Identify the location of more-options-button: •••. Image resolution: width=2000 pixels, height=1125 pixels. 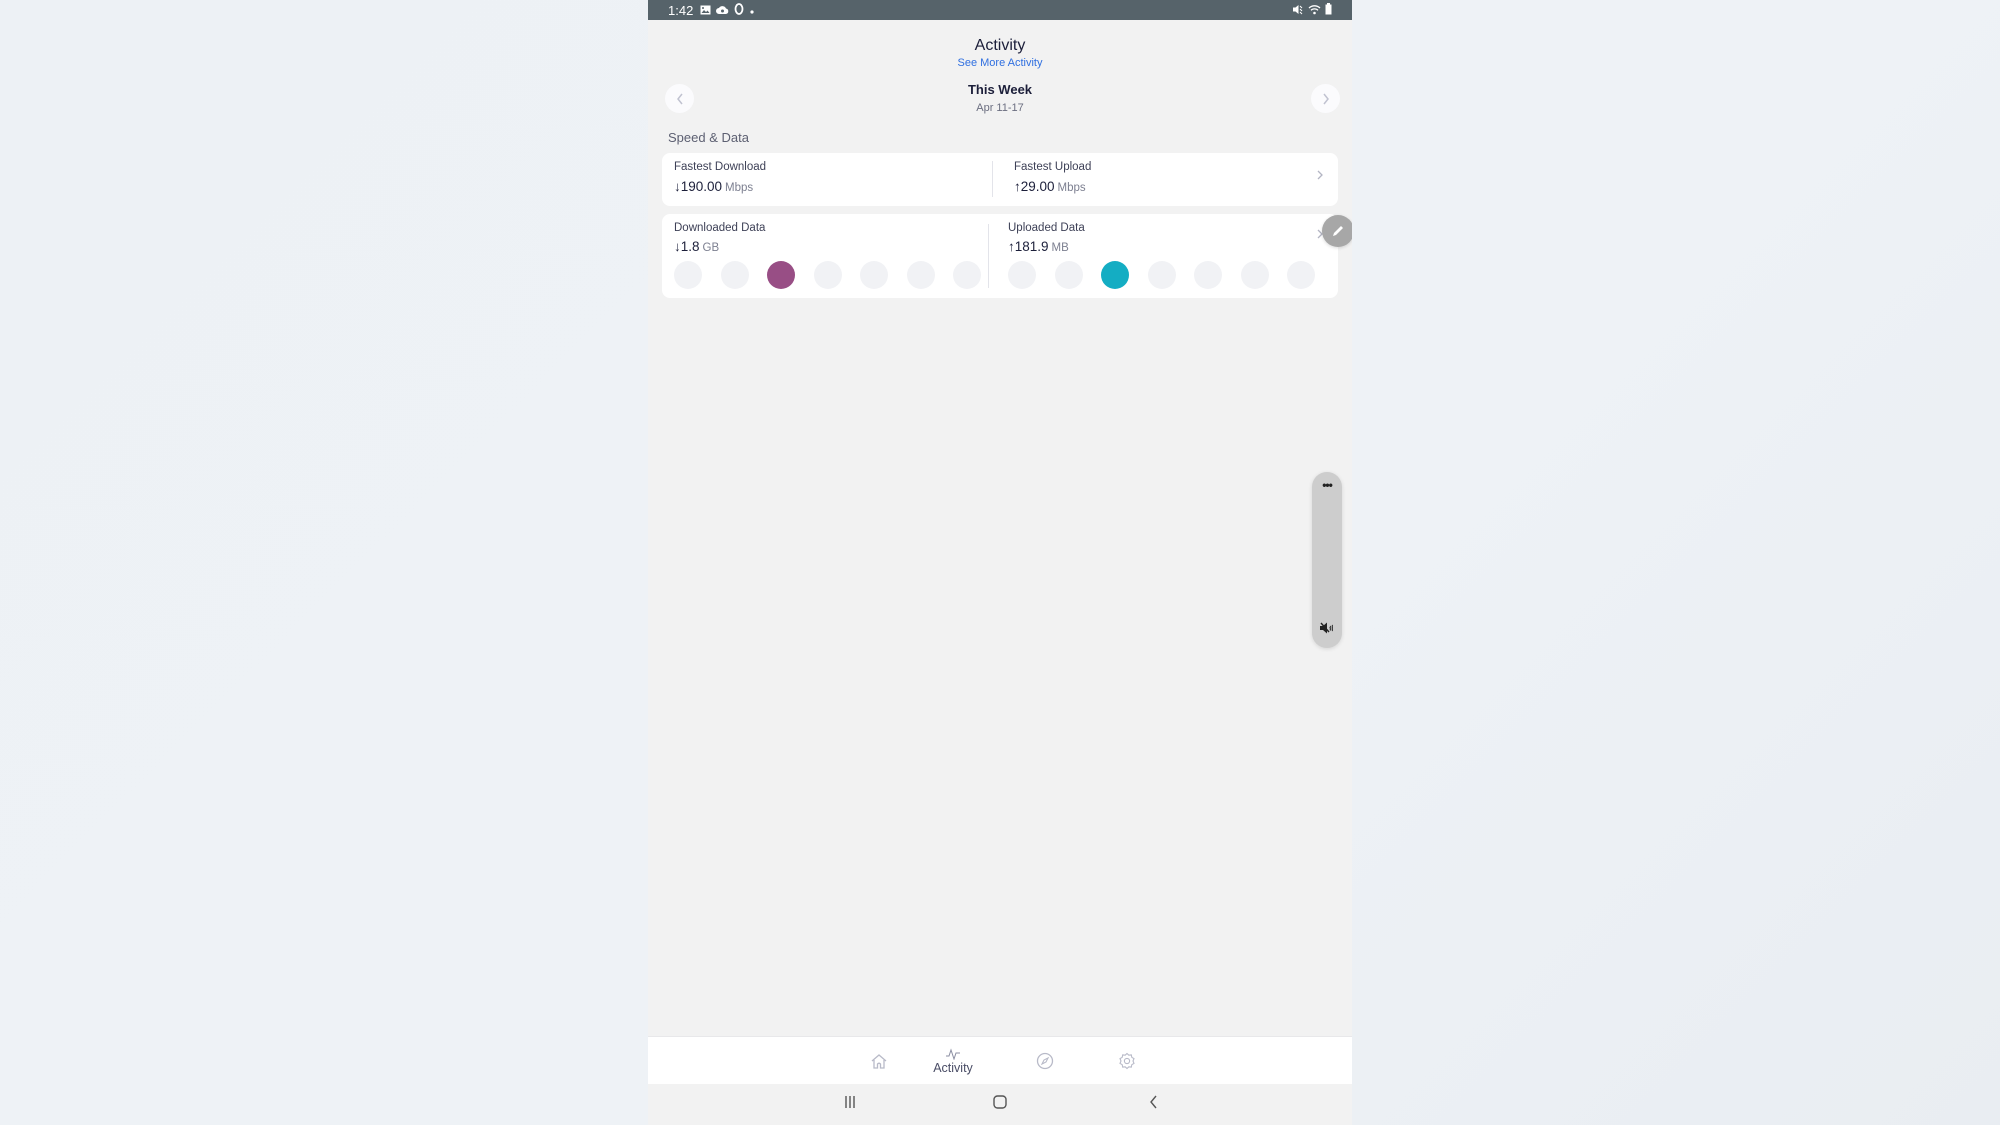
(1327, 485).